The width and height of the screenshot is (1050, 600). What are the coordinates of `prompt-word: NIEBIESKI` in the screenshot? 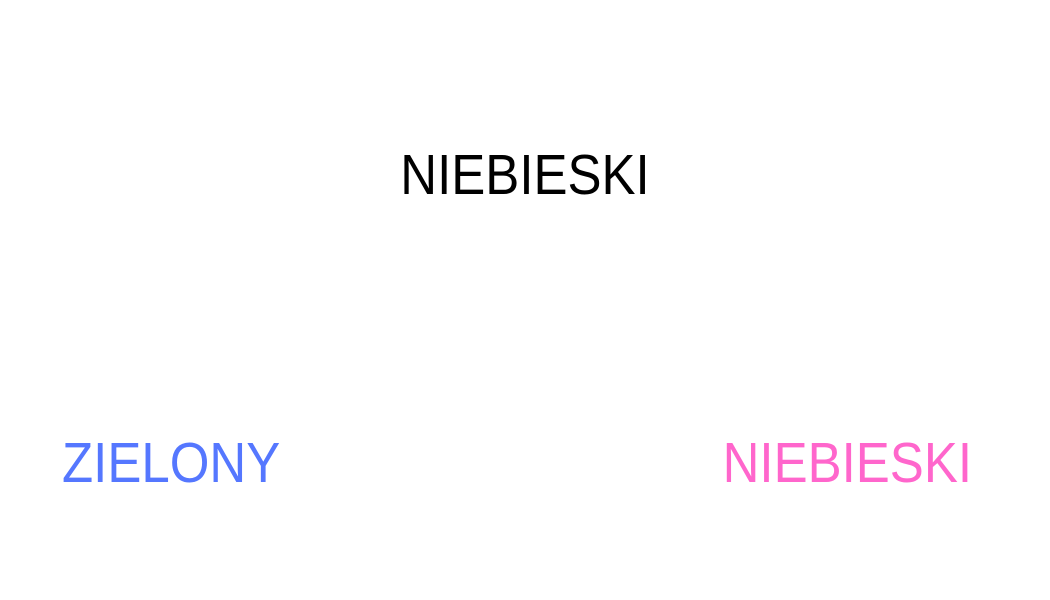 It's located at (525, 175).